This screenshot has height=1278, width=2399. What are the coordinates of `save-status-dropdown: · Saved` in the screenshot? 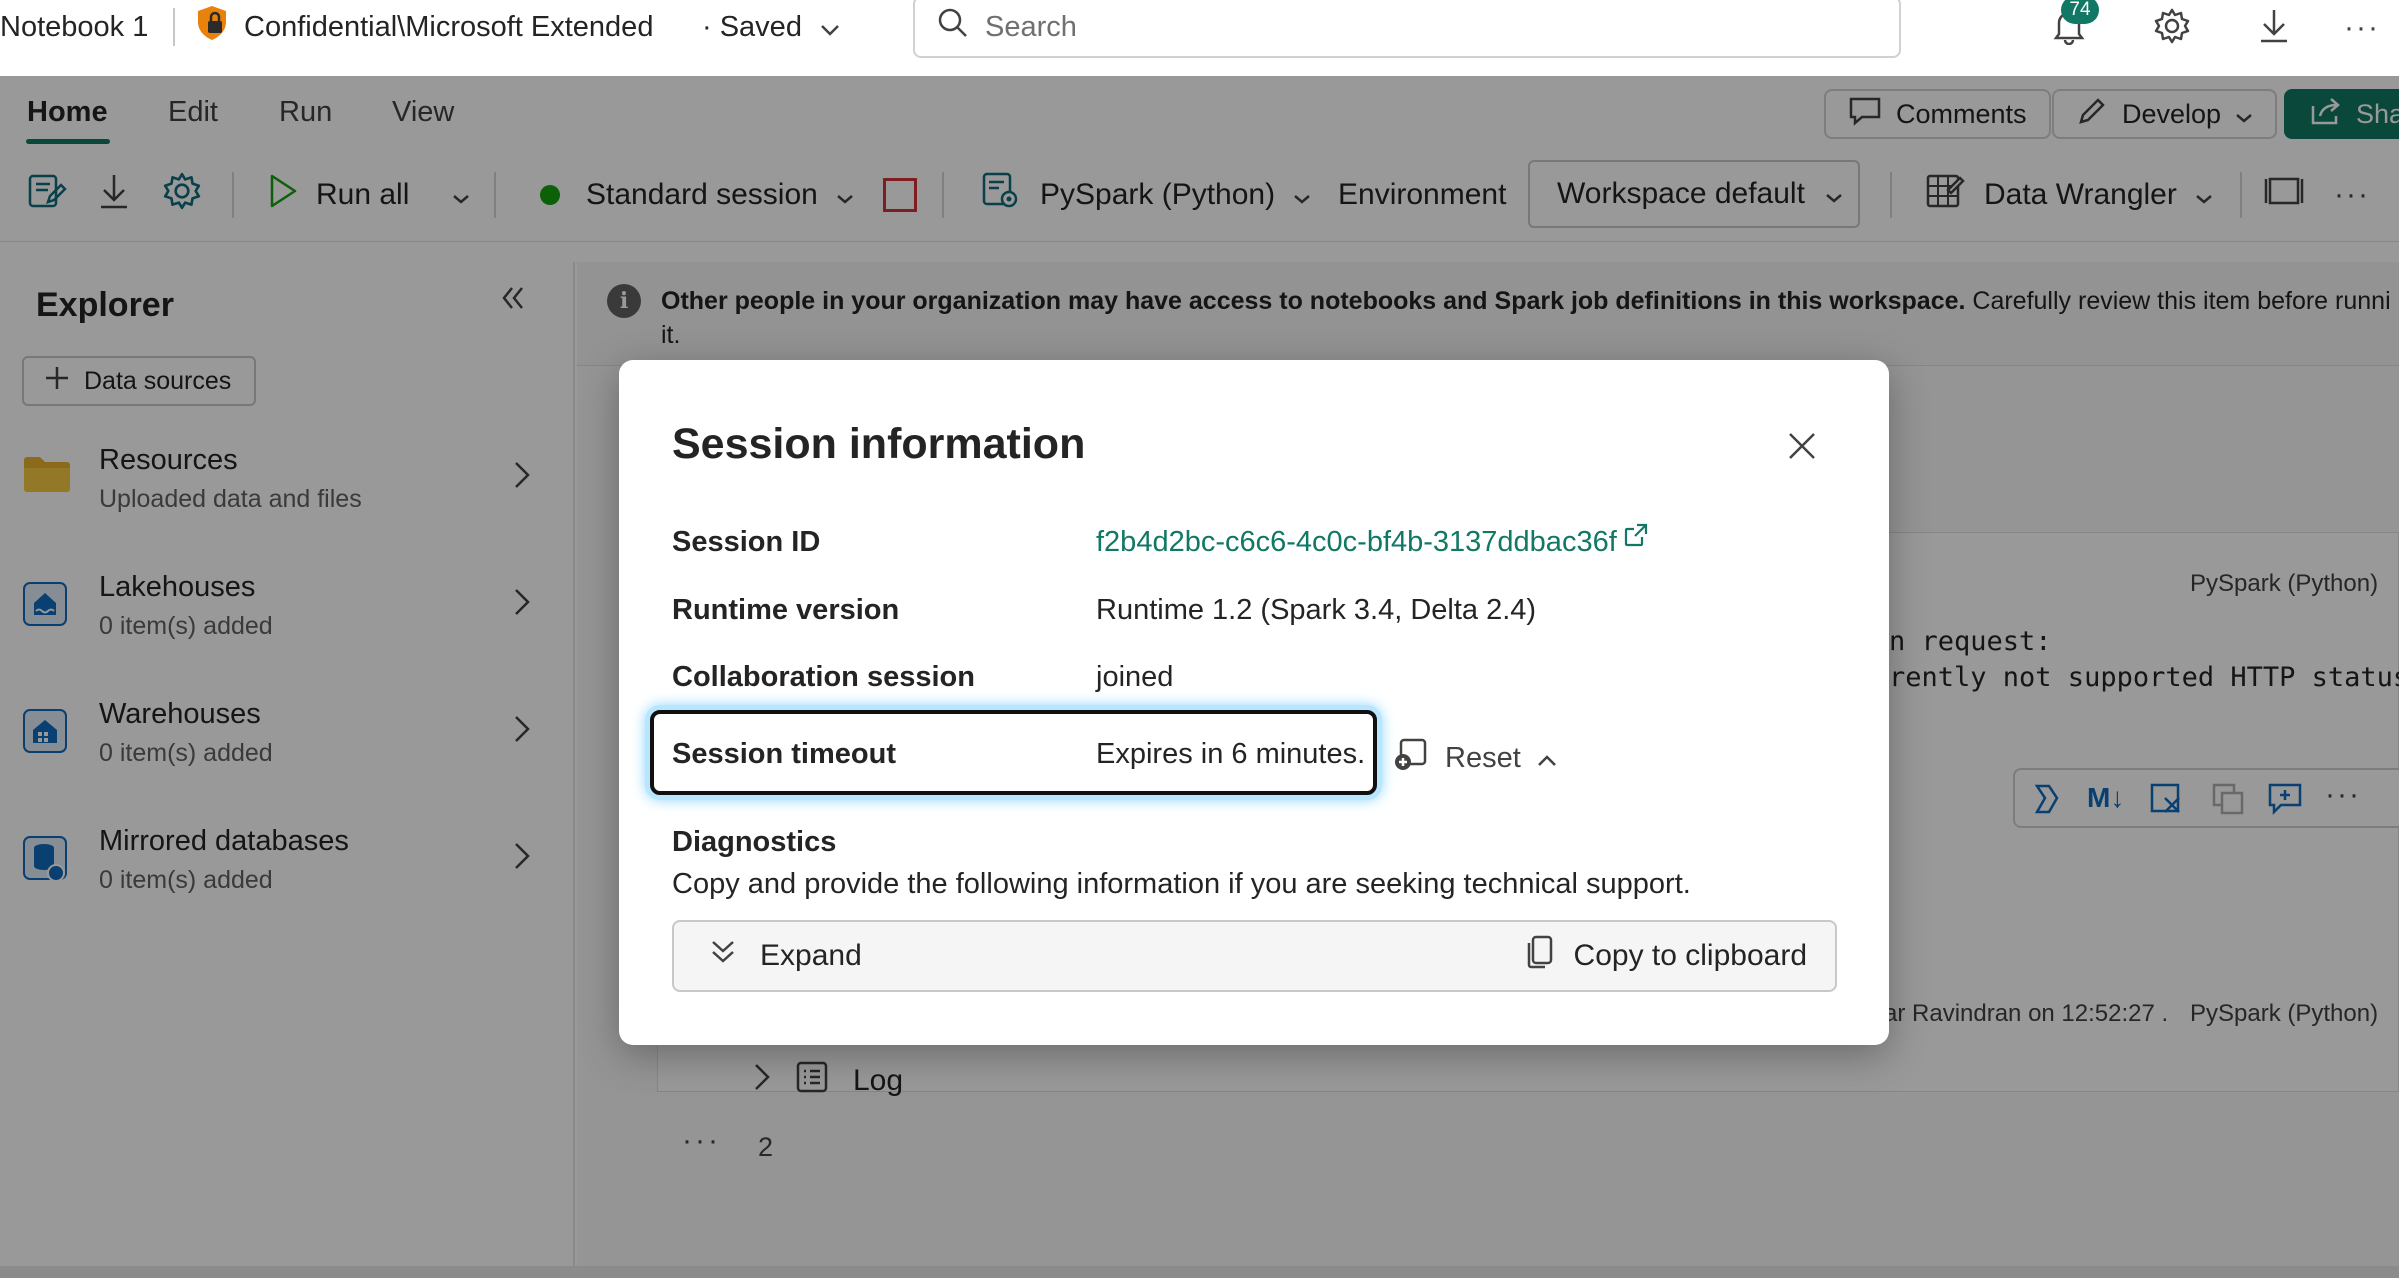 It's located at (771, 27).